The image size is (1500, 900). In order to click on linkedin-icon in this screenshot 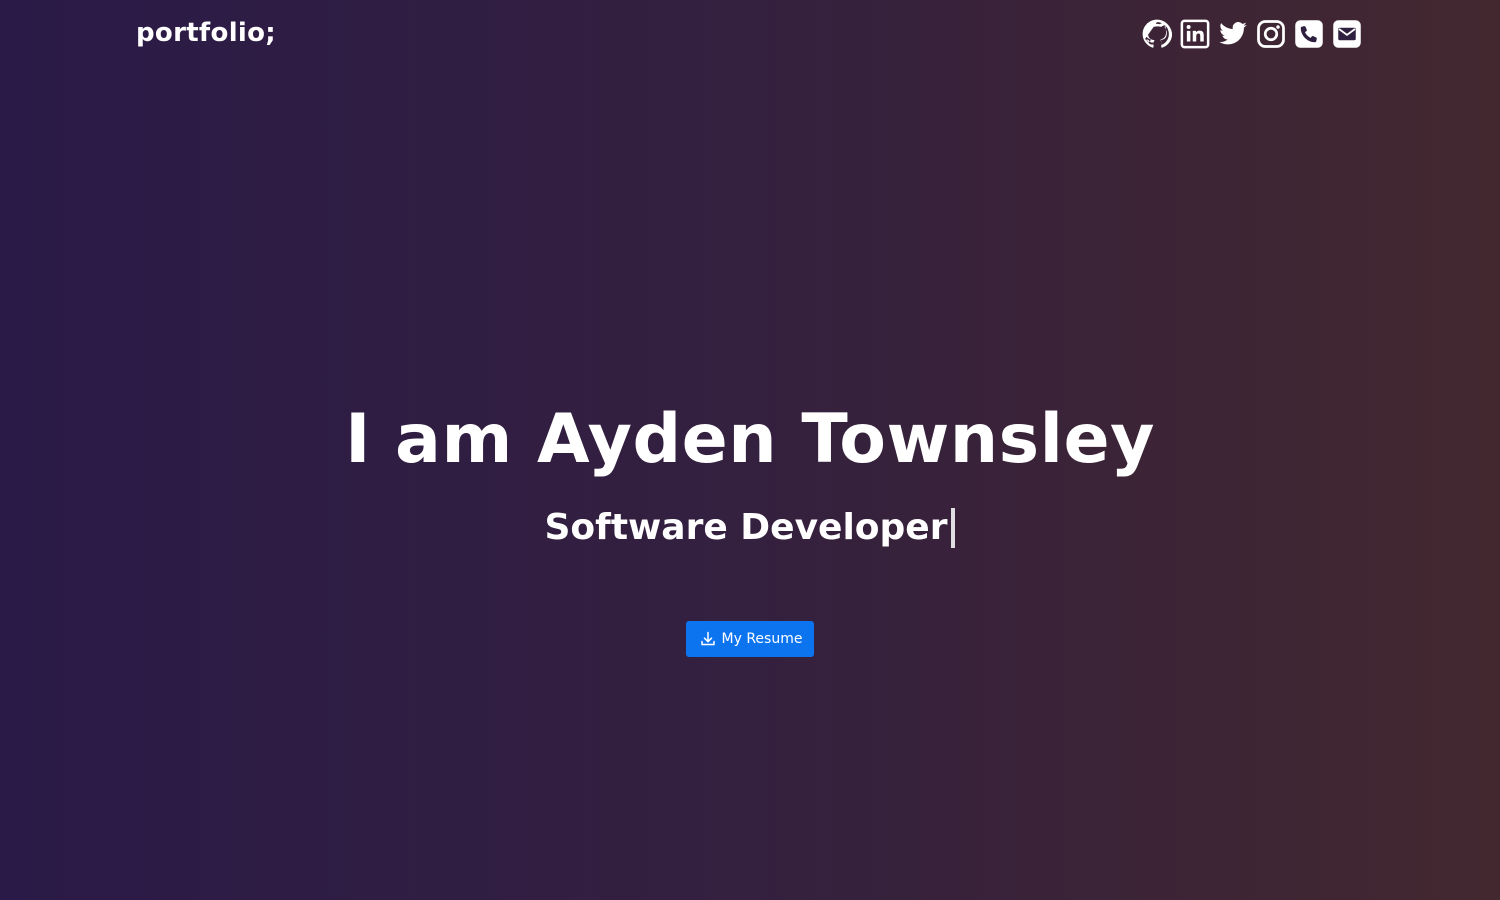, I will do `click(1195, 34)`.